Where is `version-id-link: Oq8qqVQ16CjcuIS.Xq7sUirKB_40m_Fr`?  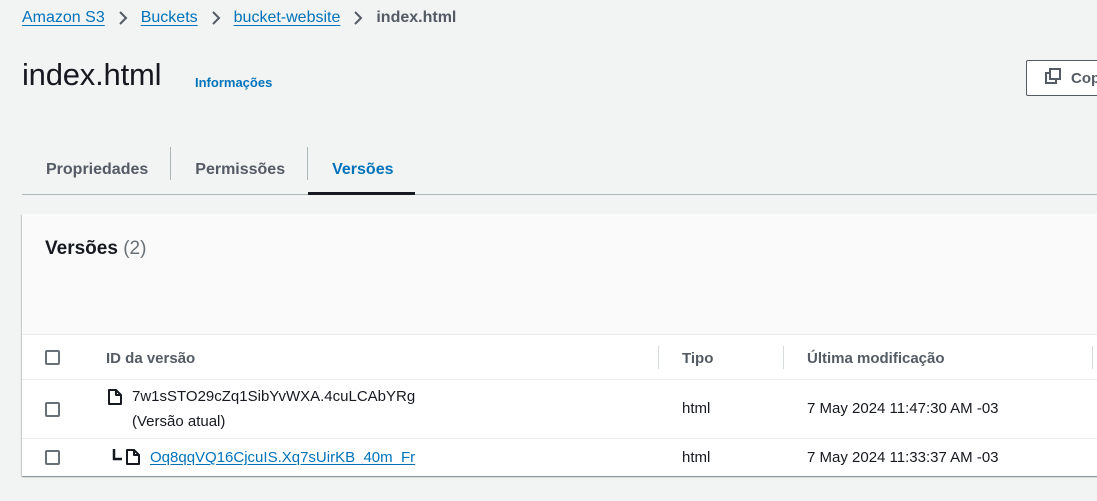
version-id-link: Oq8qqVQ16CjcuIS.Xq7sUirKB_40m_Fr is located at coordinates (282, 457).